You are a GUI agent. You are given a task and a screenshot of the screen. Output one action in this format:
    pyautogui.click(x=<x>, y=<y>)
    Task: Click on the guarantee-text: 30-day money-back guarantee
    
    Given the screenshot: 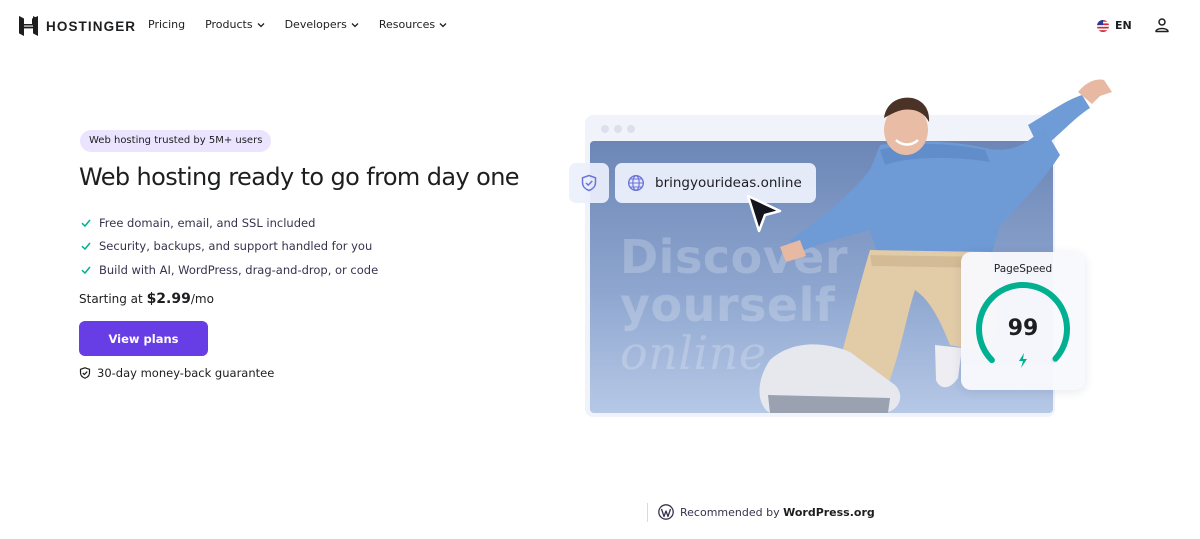 What is the action you would take?
    pyautogui.click(x=186, y=373)
    